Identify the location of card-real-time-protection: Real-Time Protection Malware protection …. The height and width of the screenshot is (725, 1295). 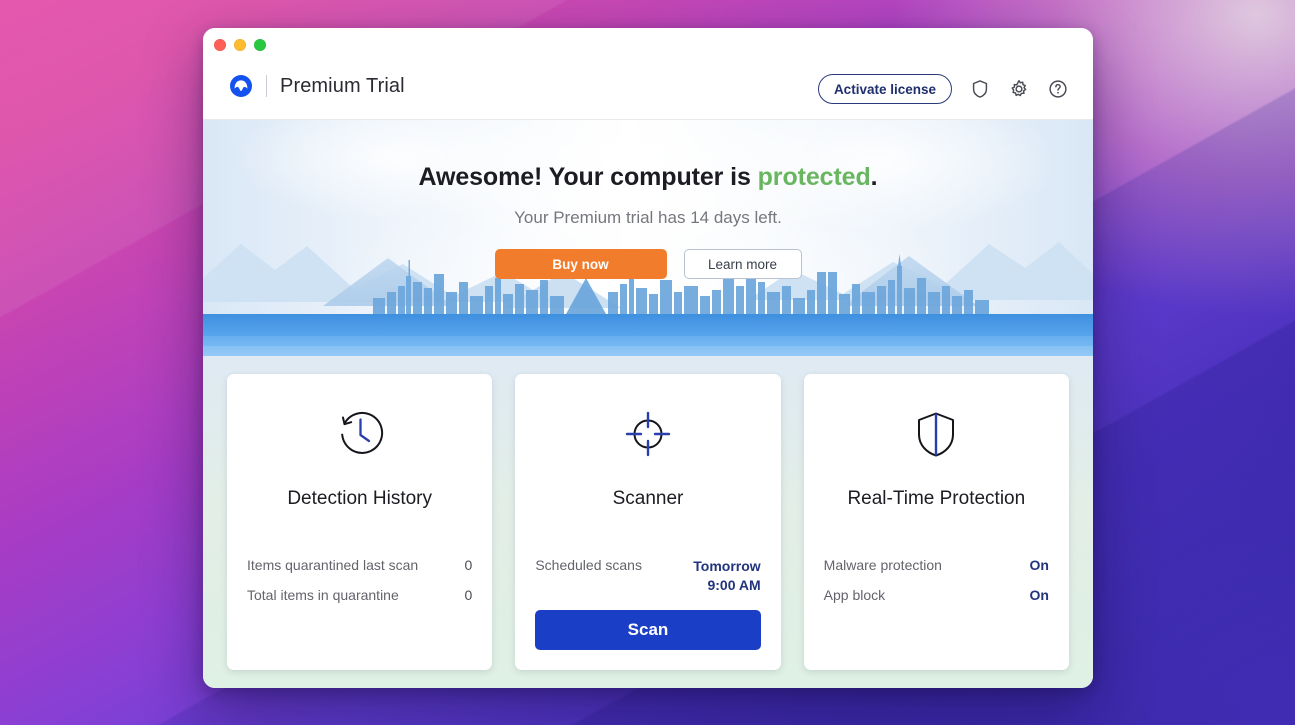
(936, 522).